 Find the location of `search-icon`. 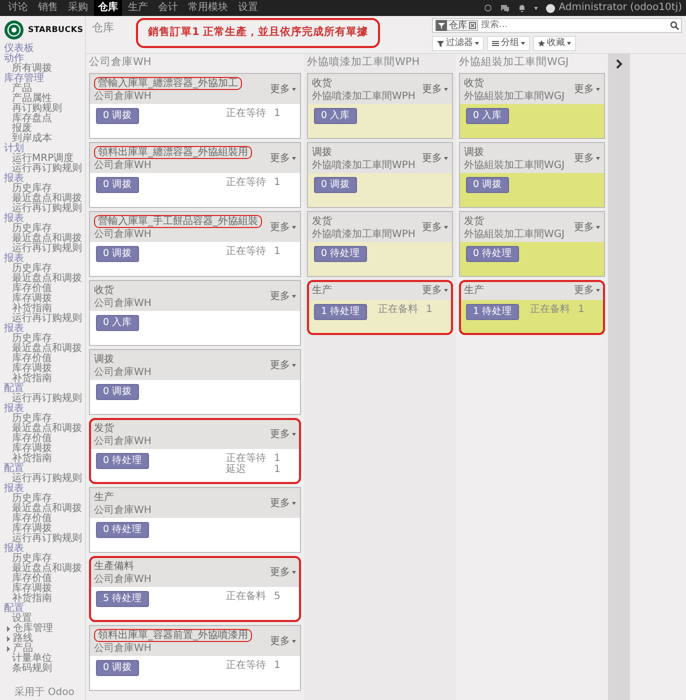

search-icon is located at coordinates (674, 25).